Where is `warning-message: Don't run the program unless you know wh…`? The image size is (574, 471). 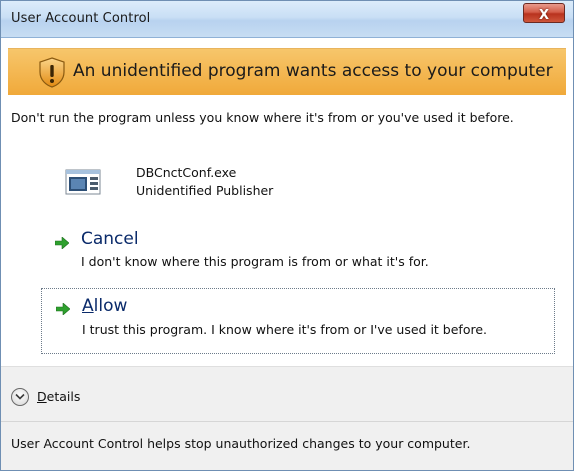 warning-message: Don't run the program unless you know wh… is located at coordinates (262, 117).